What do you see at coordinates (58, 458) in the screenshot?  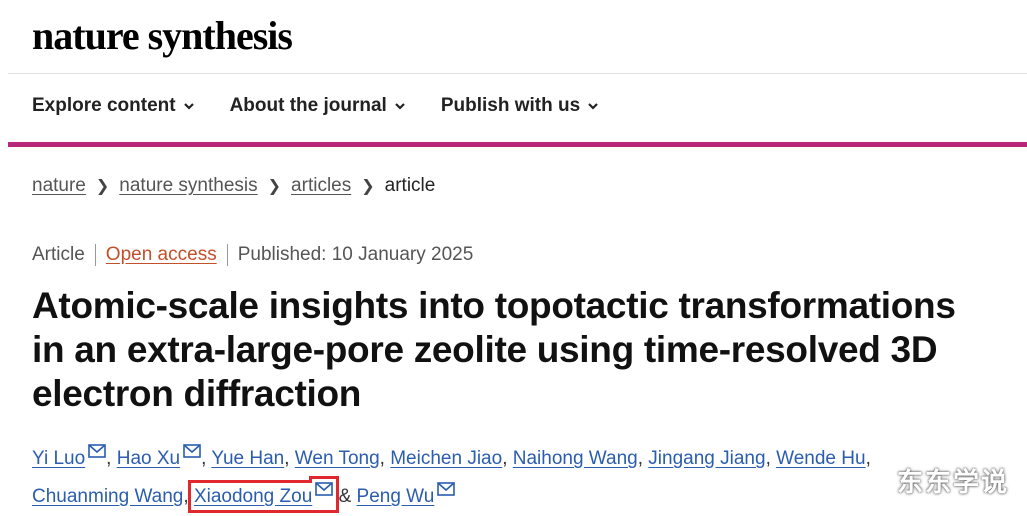 I see `author-link: Yi Luo` at bounding box center [58, 458].